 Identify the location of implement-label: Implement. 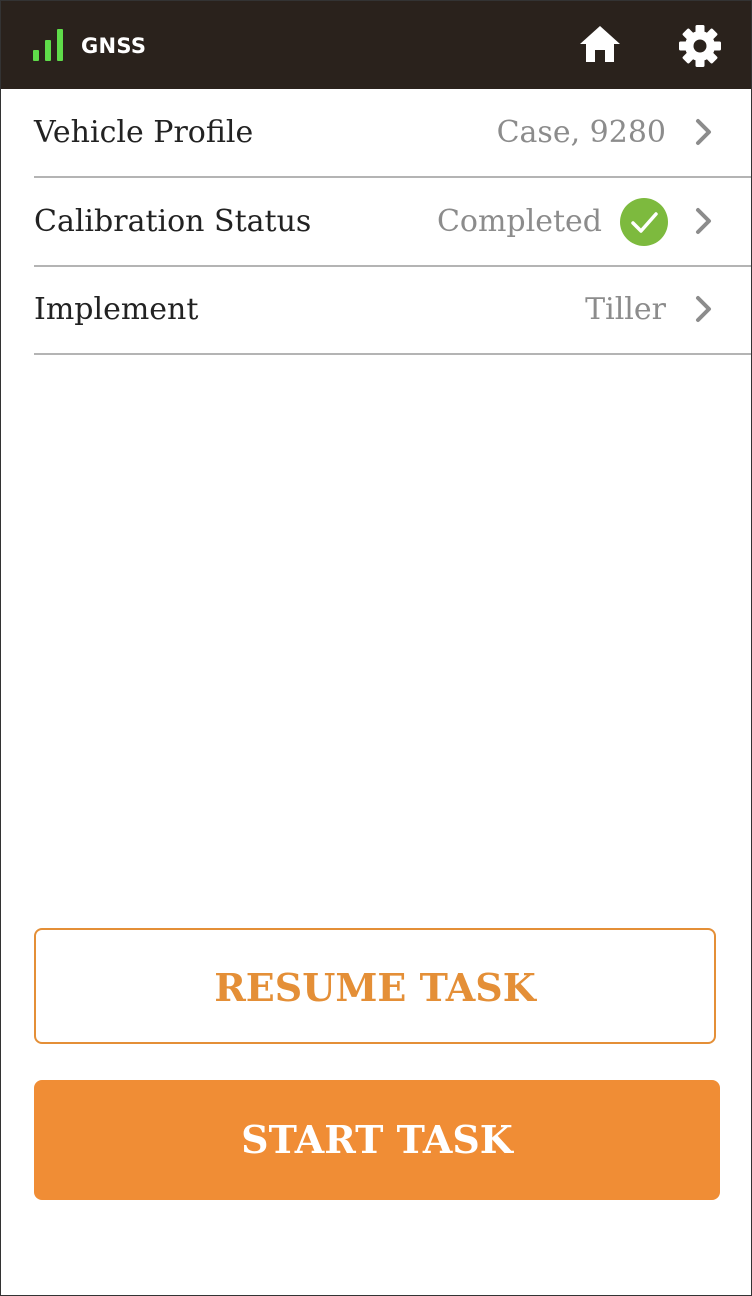
(116, 309).